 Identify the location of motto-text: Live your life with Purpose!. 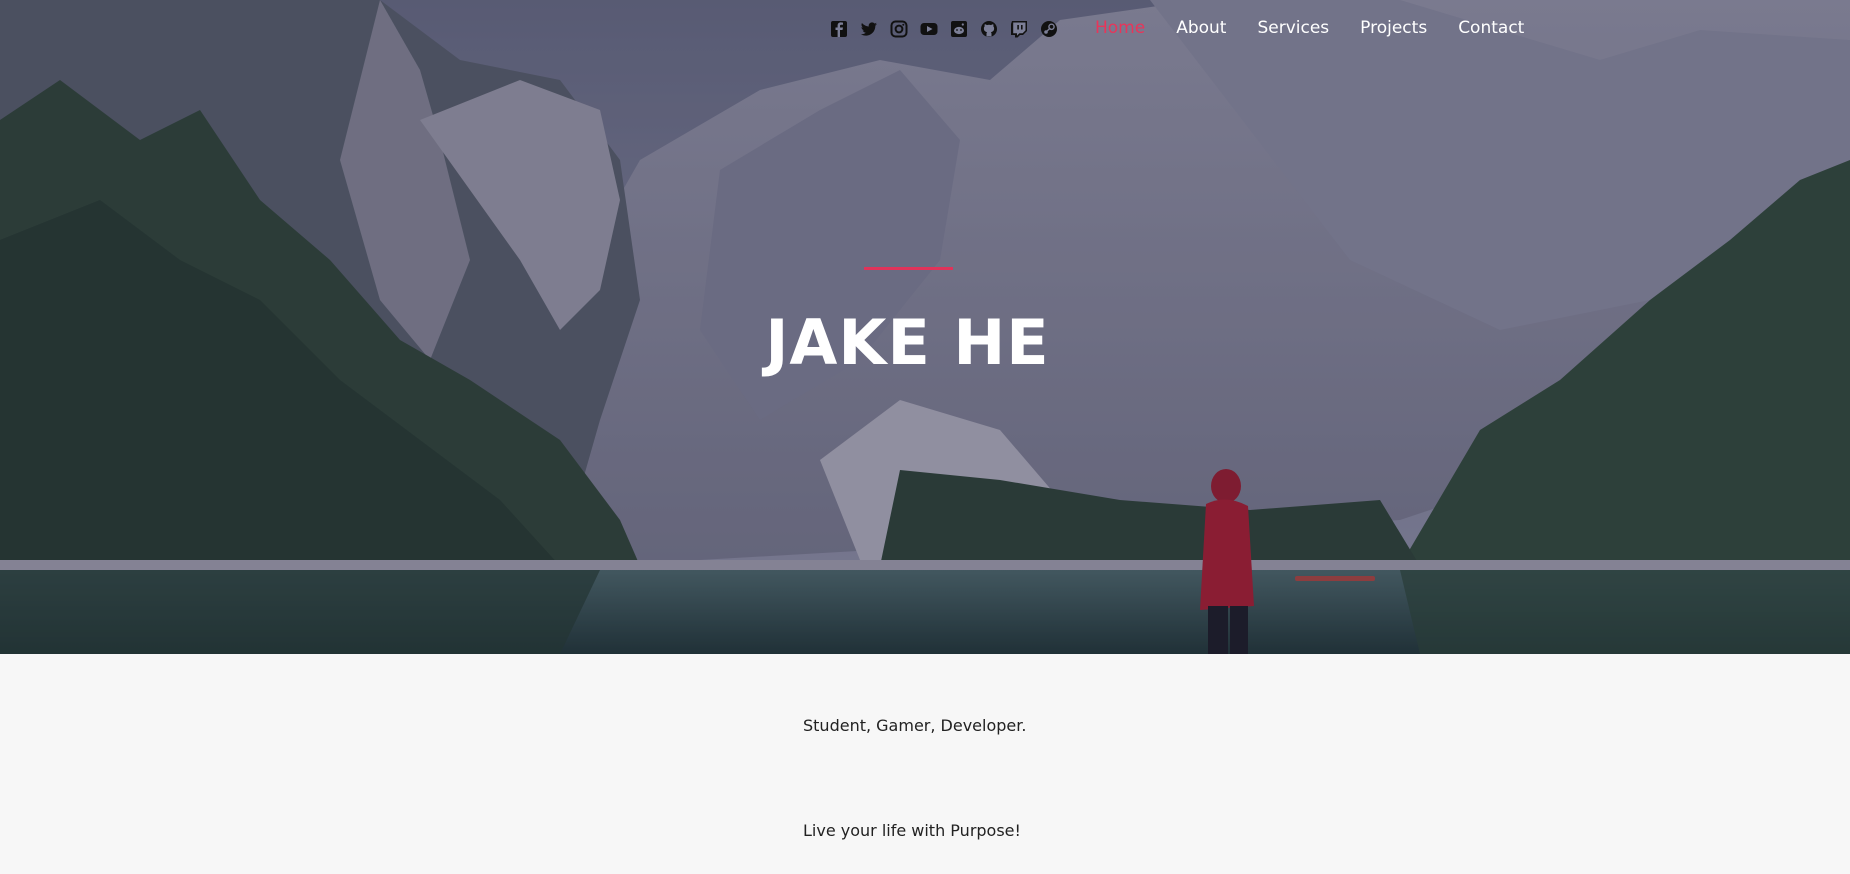
(912, 830).